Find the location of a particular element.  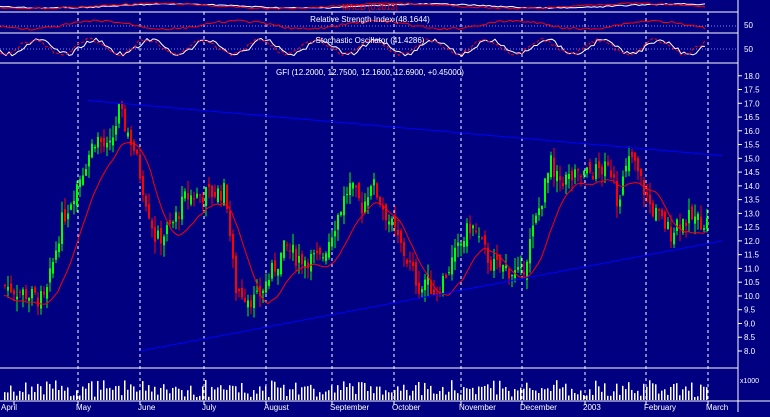

y-tick-label: 13.5 is located at coordinates (752, 200).